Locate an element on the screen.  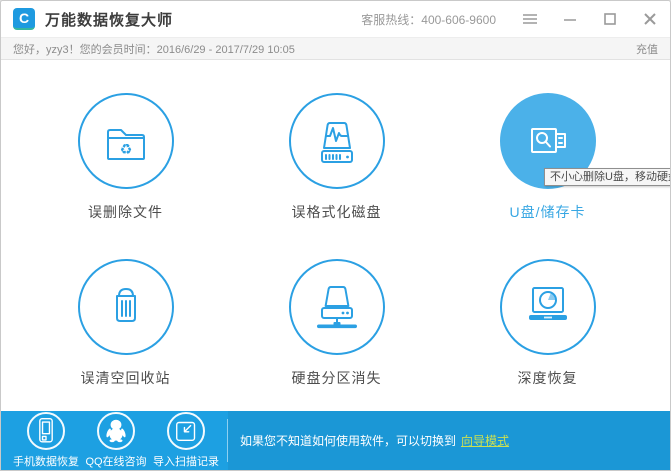
folder-recycle-icon: ♻ is located at coordinates (125, 144).